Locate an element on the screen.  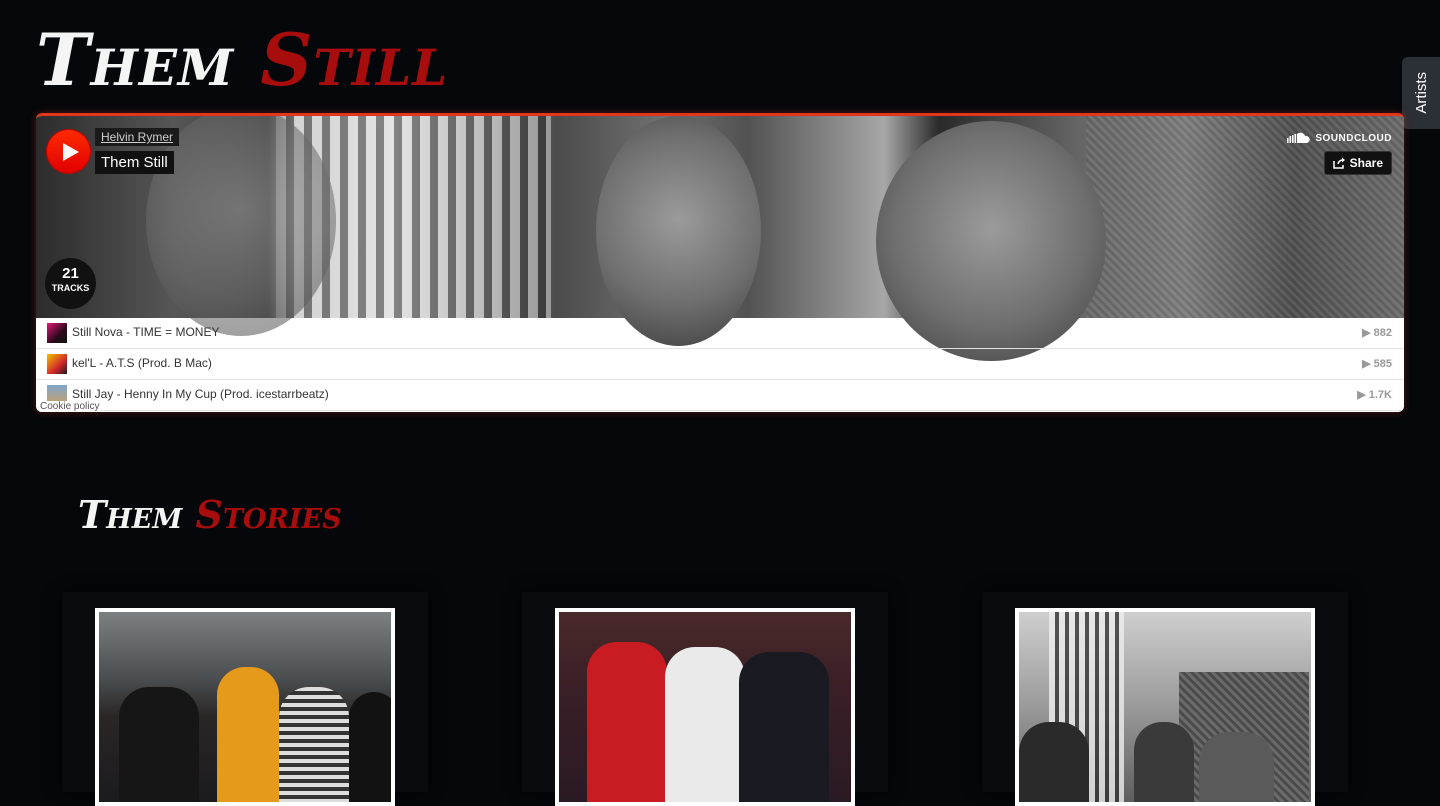
track-play-count: 585 is located at coordinates (1382, 364).